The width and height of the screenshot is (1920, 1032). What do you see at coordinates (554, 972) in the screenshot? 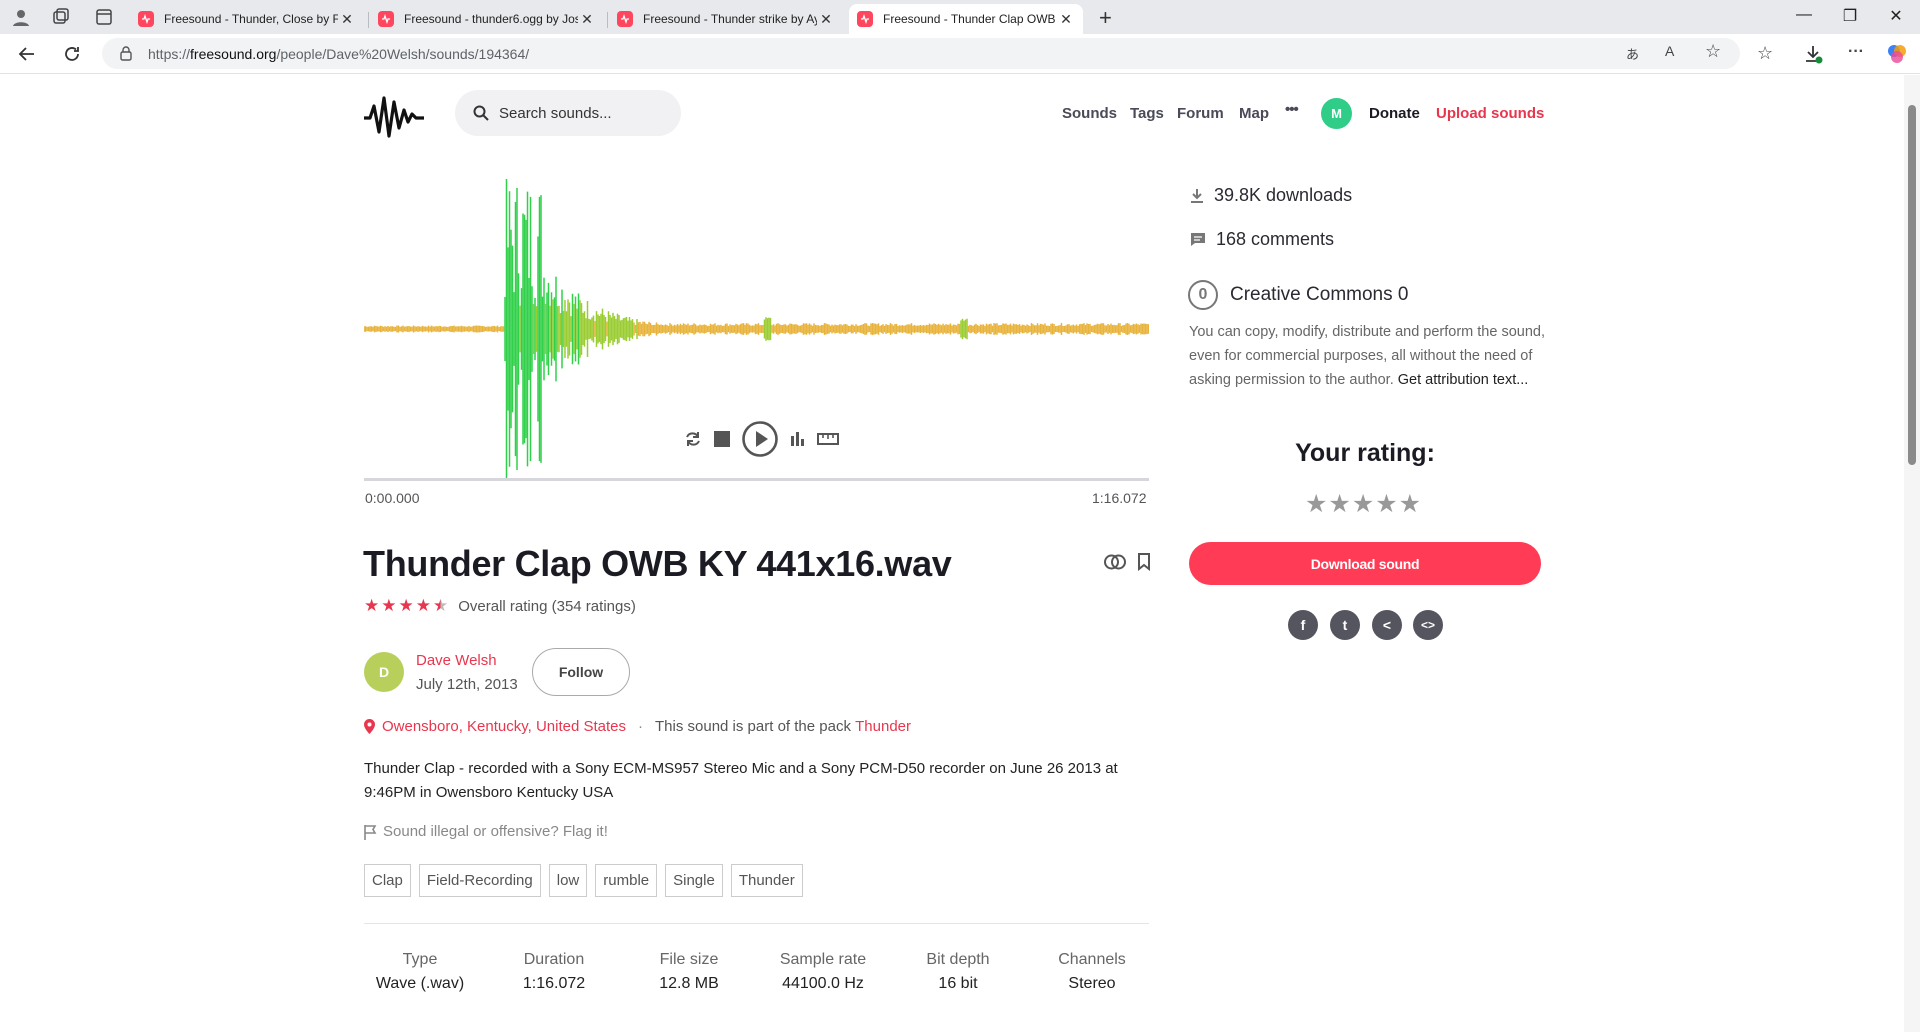
I see `meta-duration: Duration 1:16.072` at bounding box center [554, 972].